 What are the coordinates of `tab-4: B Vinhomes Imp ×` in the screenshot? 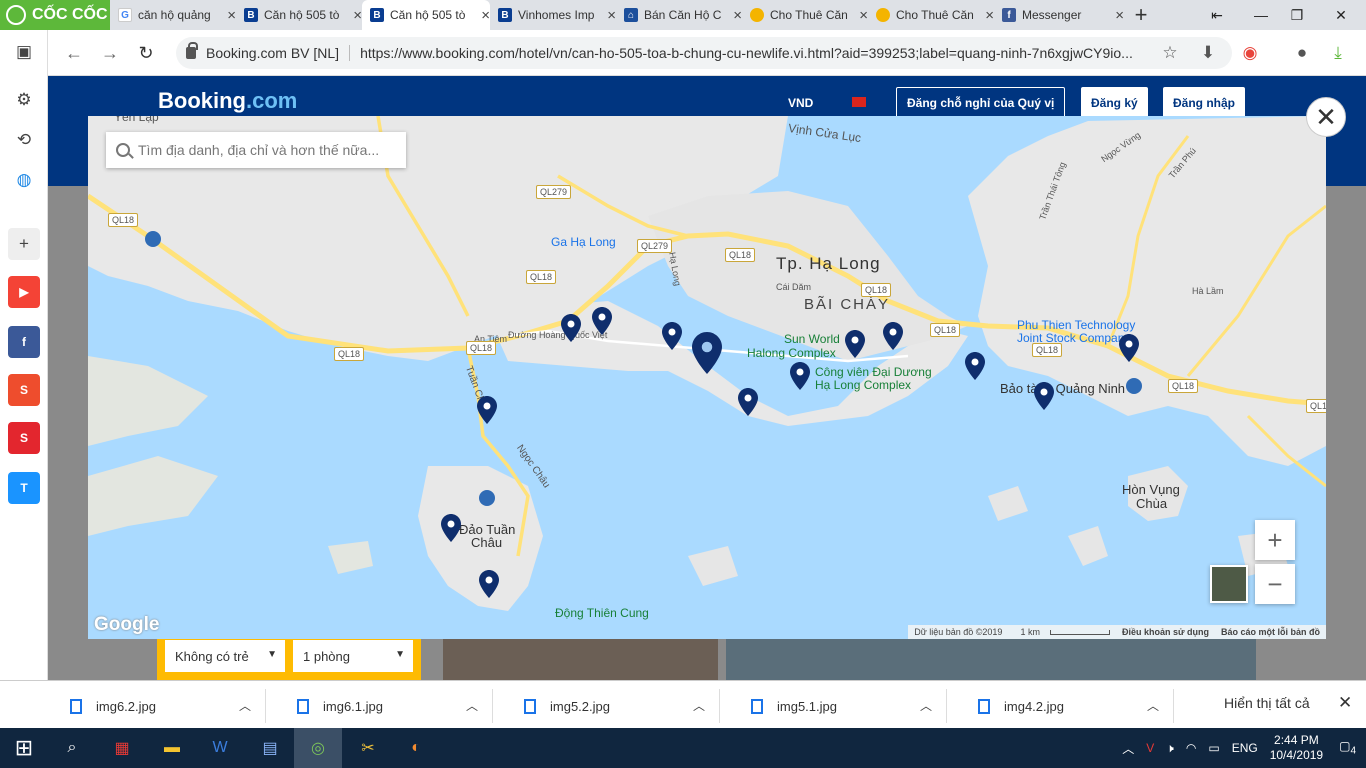 It's located at (553, 15).